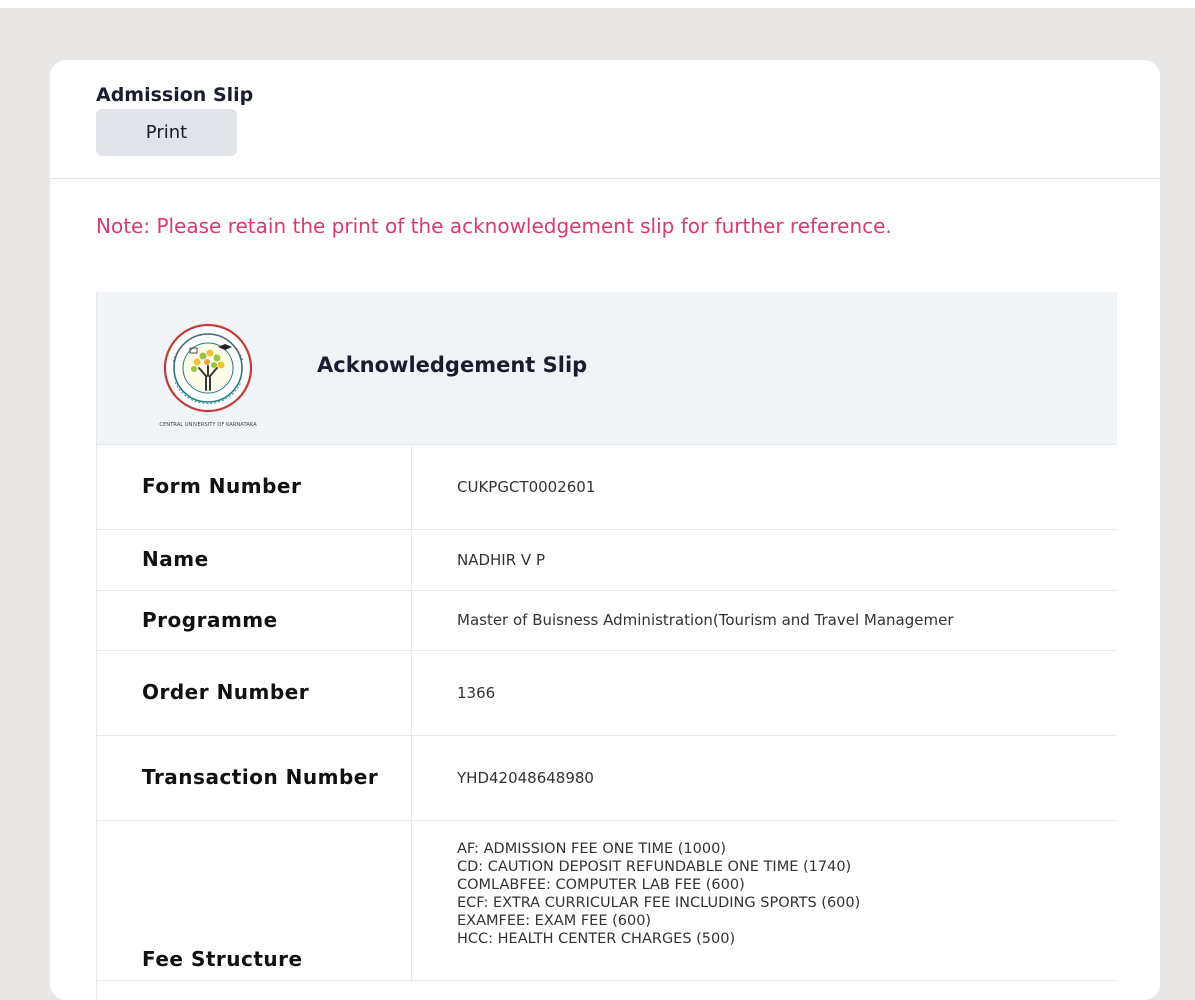 Image resolution: width=1195 pixels, height=1000 pixels. What do you see at coordinates (254, 487) in the screenshot?
I see `row-label: Form Number` at bounding box center [254, 487].